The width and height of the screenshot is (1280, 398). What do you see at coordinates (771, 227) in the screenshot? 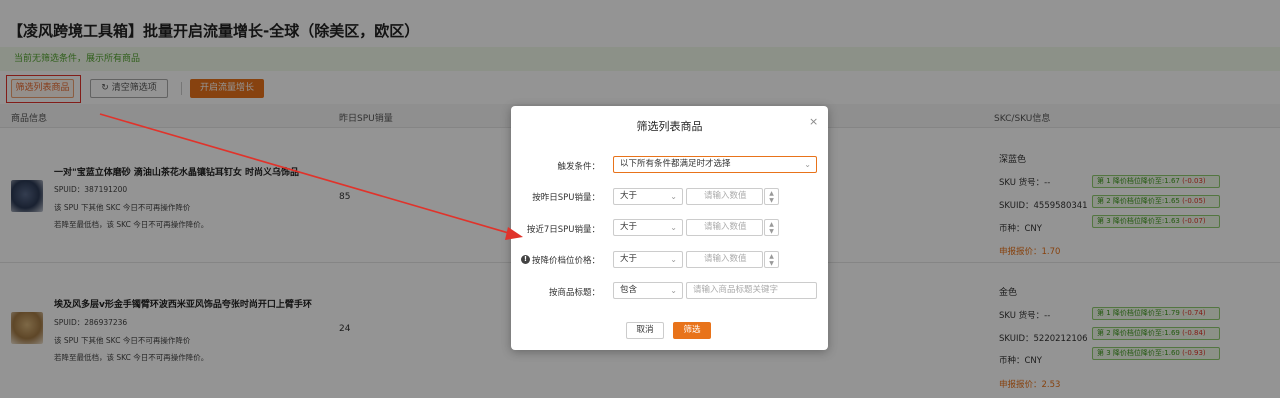
I see `week-sales-stepper: ▲ ▼` at bounding box center [771, 227].